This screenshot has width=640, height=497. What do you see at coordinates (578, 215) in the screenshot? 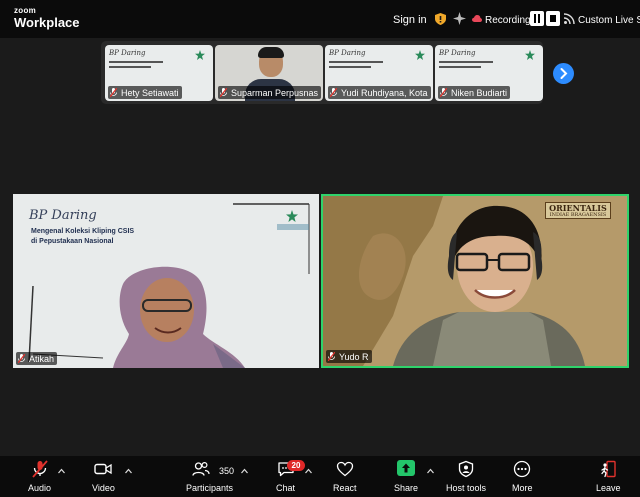
I see `map-label-sub: INDIAE BRAGAENSIS` at bounding box center [578, 215].